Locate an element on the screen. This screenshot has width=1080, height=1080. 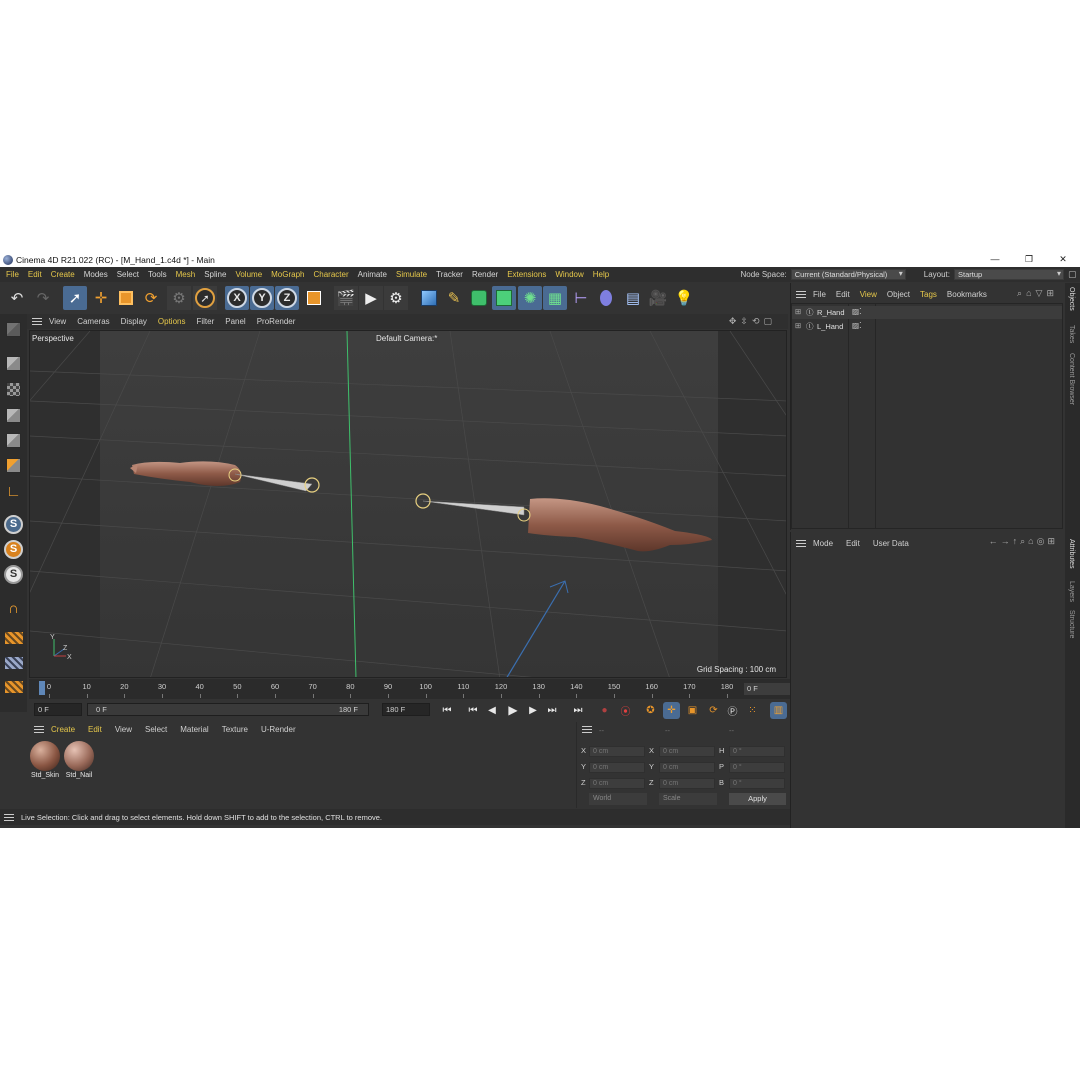
menu-help: Help is located at coordinates (601, 274).